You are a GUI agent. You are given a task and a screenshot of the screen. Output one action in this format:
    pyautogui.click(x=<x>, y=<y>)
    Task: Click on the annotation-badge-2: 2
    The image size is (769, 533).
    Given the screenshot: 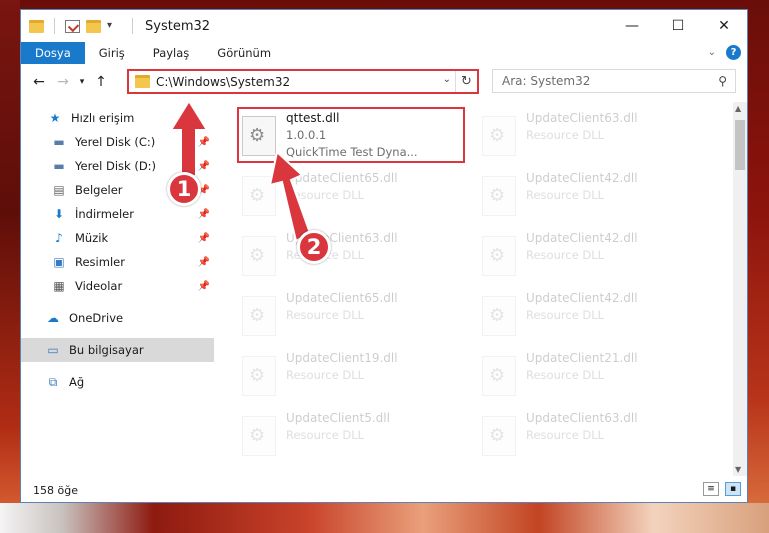 What is the action you would take?
    pyautogui.click(x=314, y=247)
    